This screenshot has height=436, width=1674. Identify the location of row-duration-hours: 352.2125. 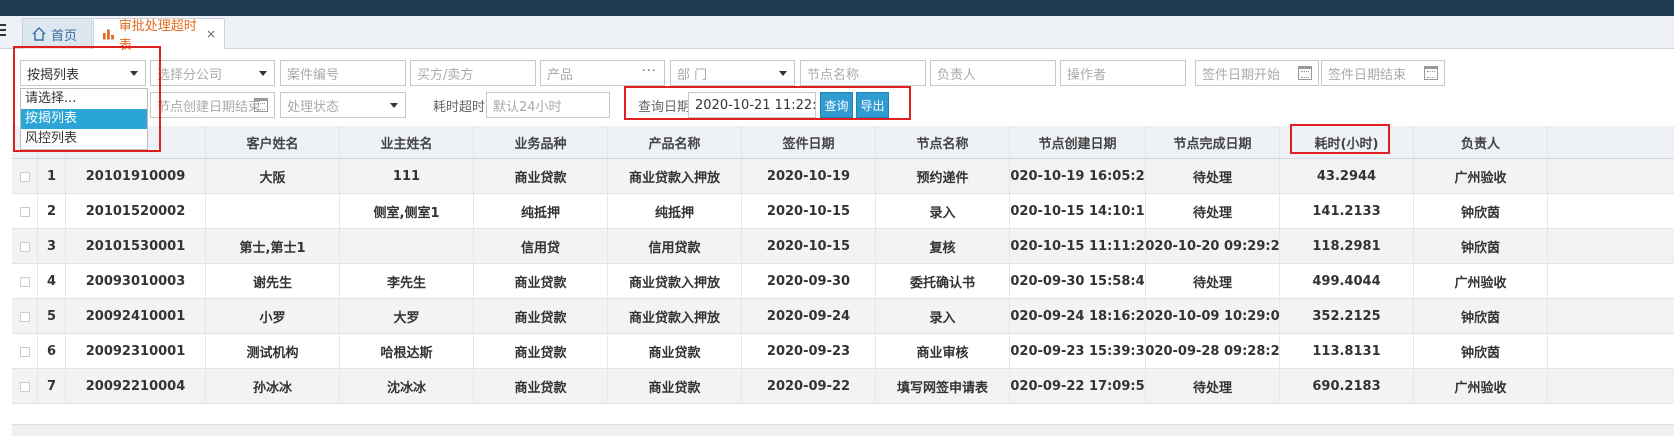
(1347, 316).